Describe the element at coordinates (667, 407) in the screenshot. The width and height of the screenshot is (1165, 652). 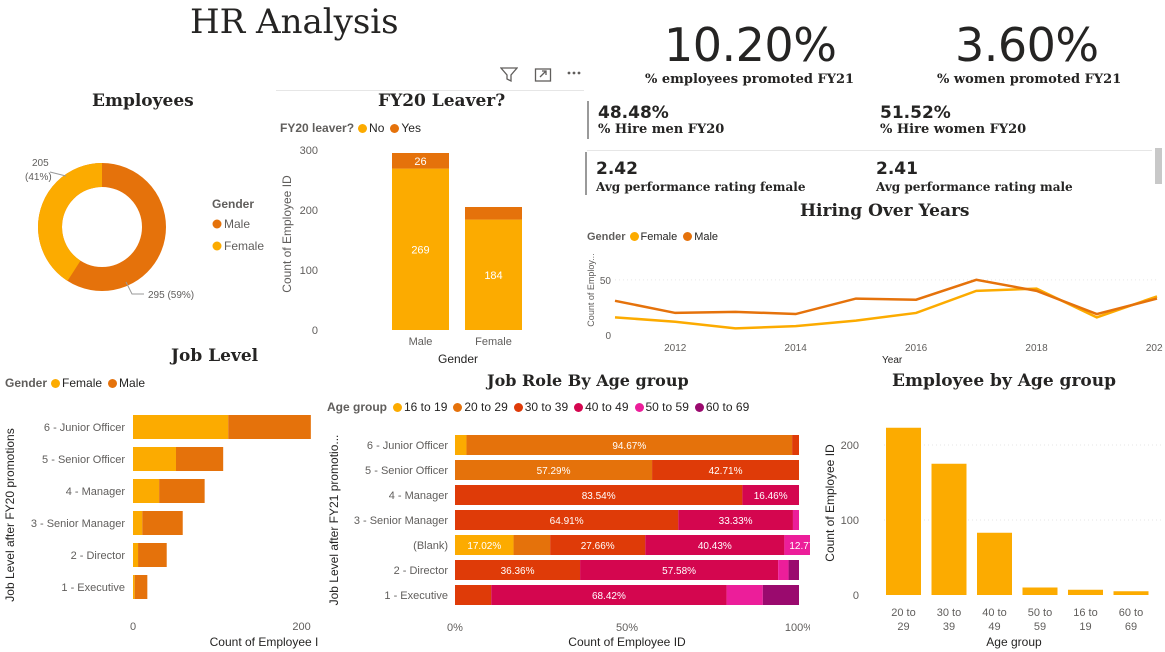
I see `job-role-legend-50-59: 50 to 59` at that location.